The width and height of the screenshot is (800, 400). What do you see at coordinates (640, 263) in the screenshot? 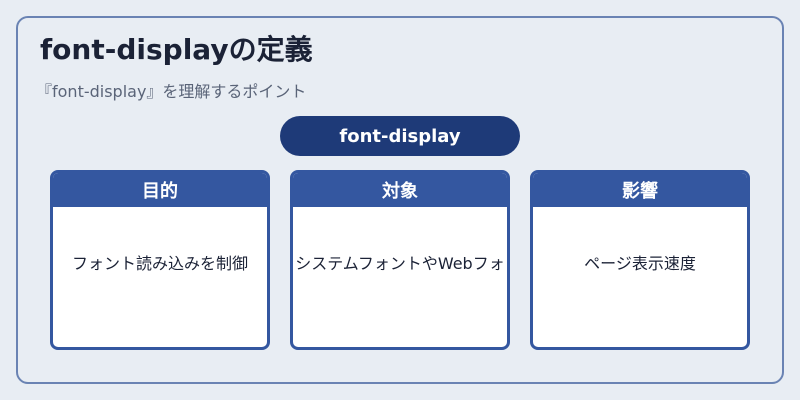
I see `card-body: ページ表示速度` at bounding box center [640, 263].